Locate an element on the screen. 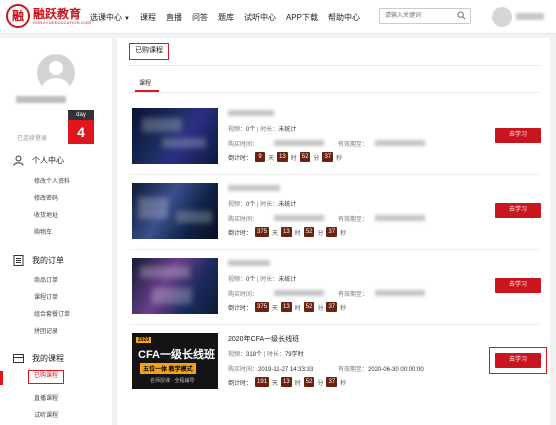  user-avatar is located at coordinates (502, 17).